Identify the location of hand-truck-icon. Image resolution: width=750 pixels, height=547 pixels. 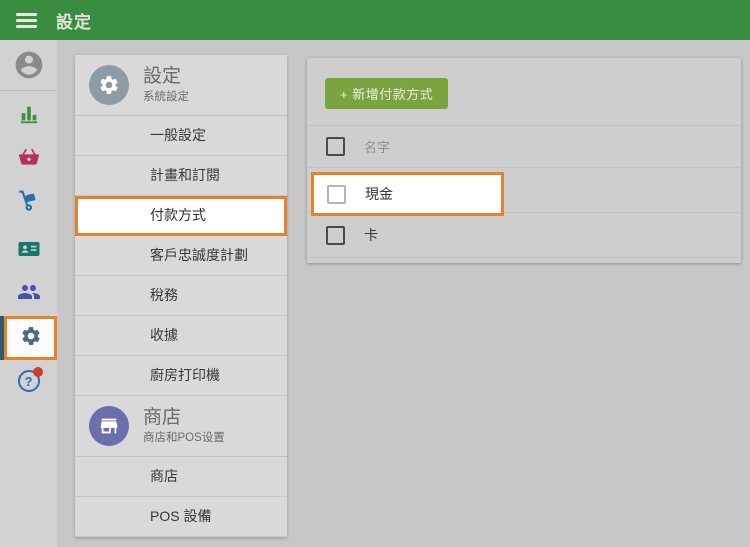
(28, 200).